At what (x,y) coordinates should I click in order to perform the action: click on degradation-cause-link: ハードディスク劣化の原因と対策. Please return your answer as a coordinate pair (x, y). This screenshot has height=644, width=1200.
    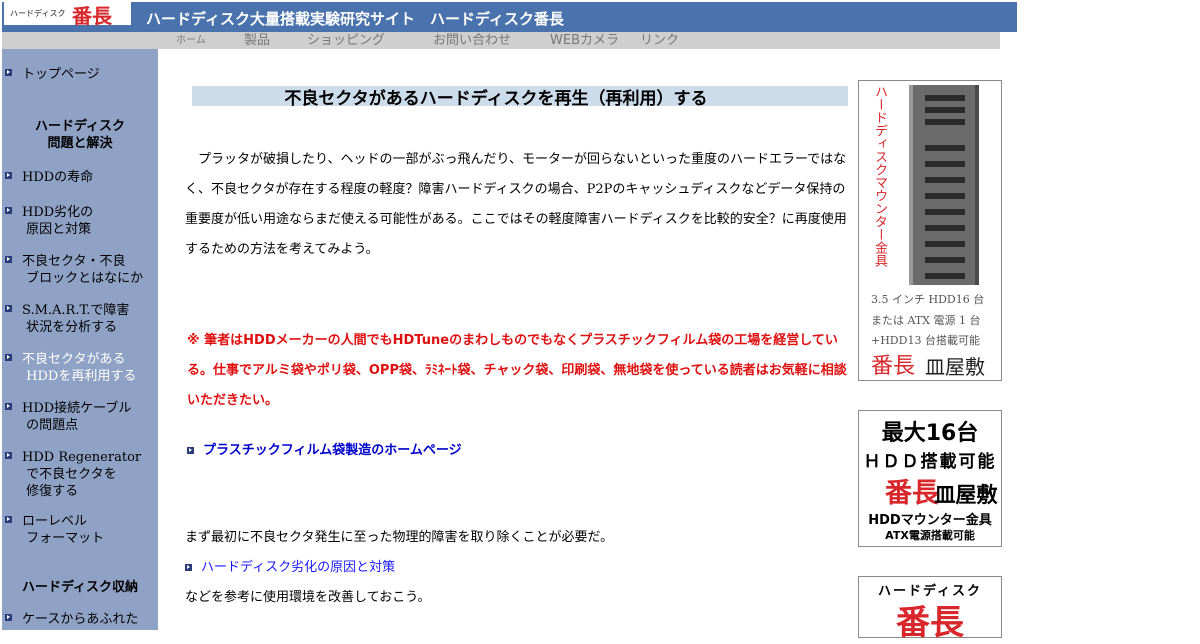
    Looking at the image, I should click on (290, 565).